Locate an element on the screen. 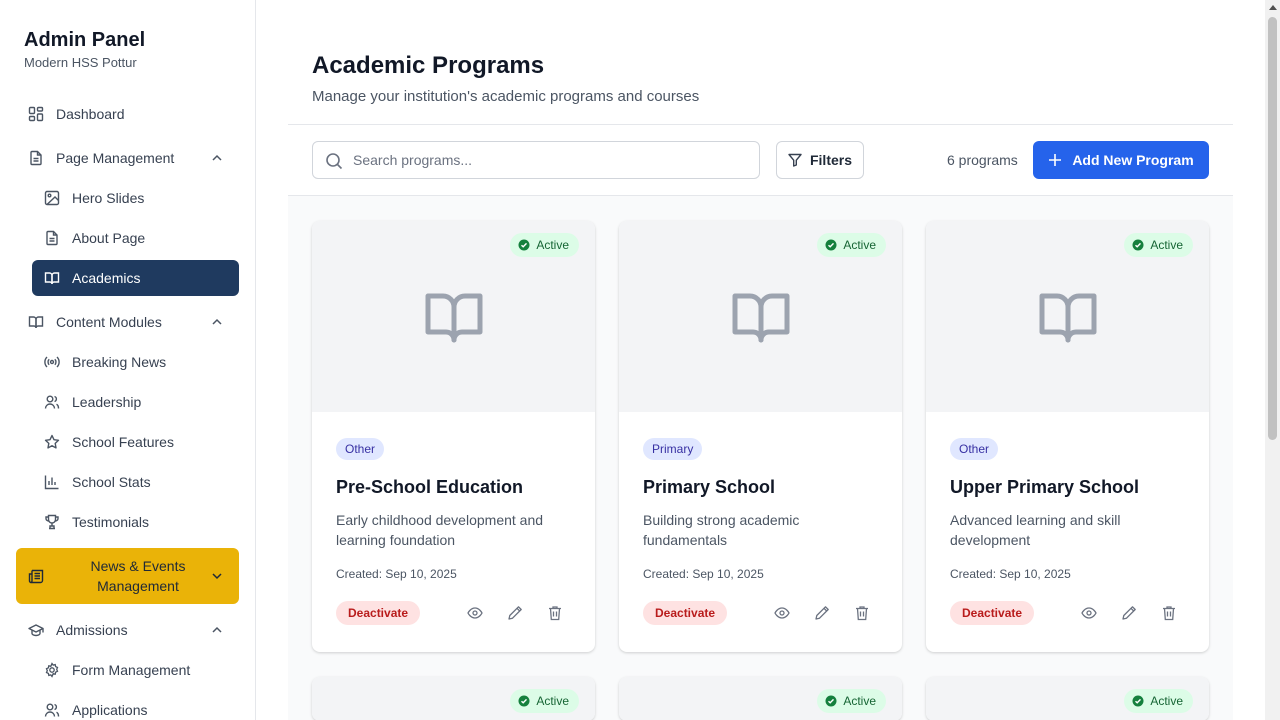 This screenshot has height=720, width=1280. page-scrollbar is located at coordinates (1272, 360).